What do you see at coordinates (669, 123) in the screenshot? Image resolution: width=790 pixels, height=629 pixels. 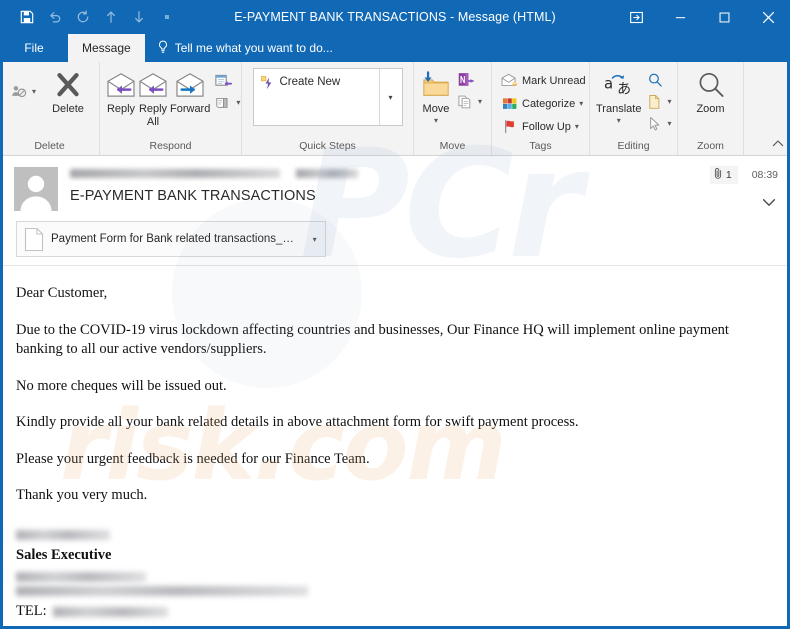 I see `select-caret-icon: ▾` at bounding box center [669, 123].